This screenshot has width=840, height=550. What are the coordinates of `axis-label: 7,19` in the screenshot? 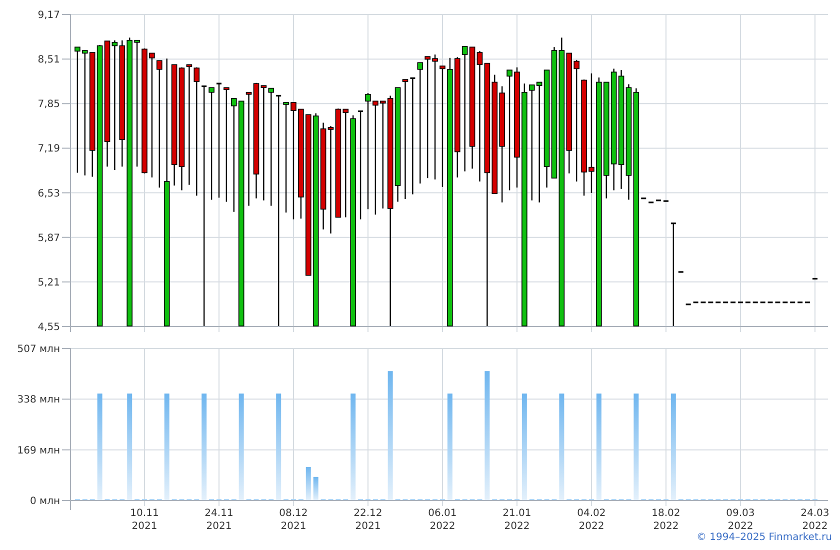 It's located at (49, 149).